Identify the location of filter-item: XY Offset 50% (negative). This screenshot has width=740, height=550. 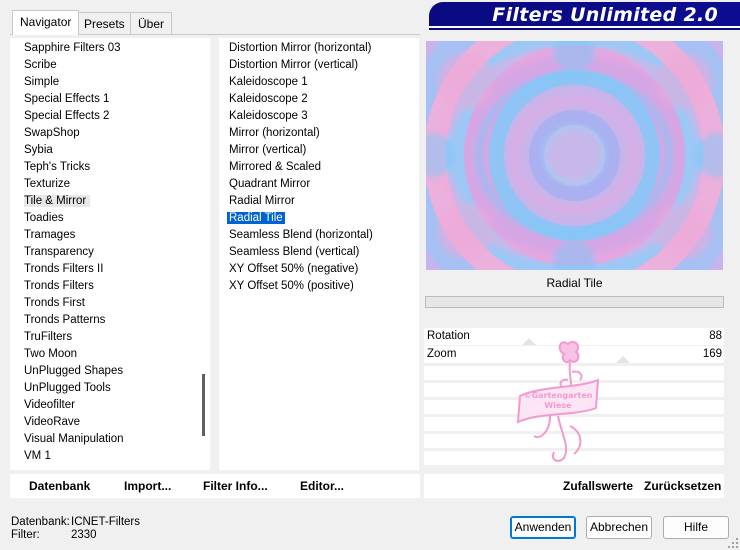
(324, 269).